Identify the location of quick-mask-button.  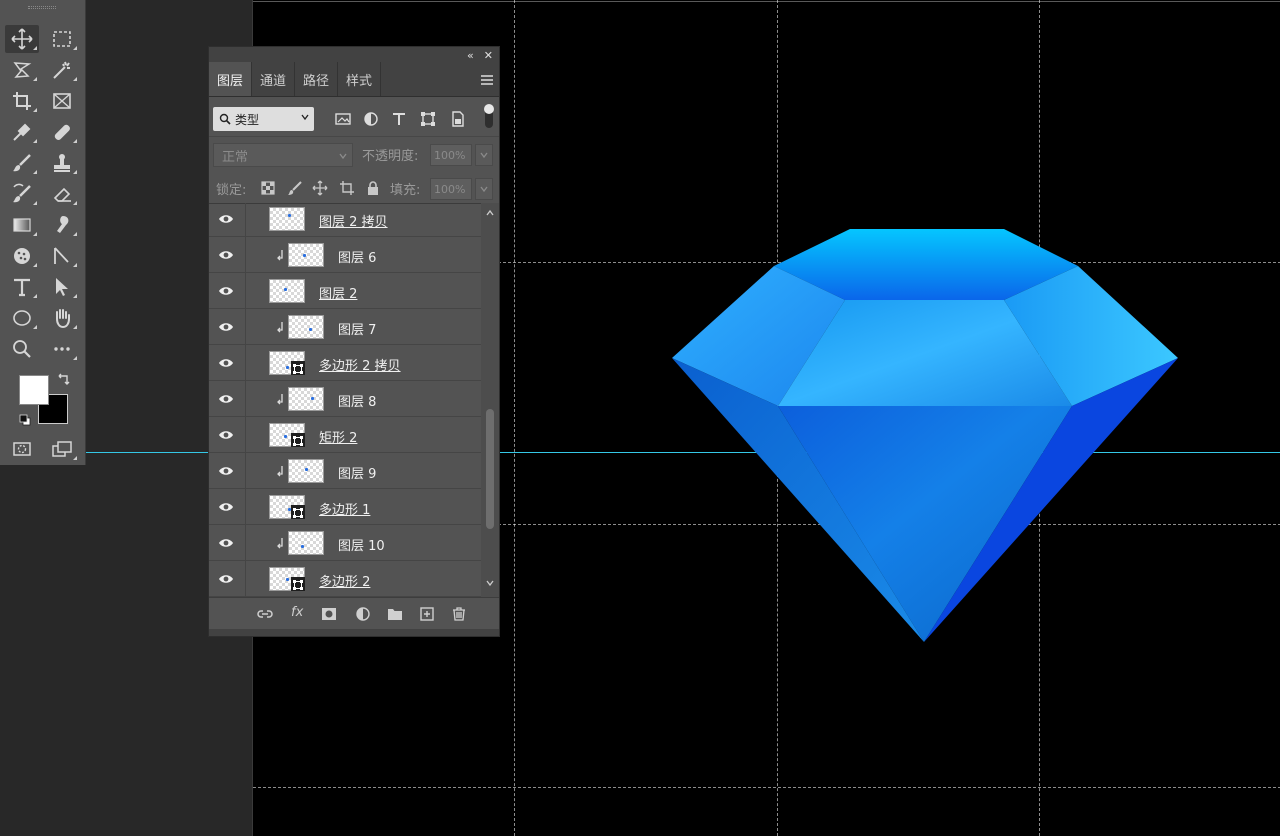
(22, 449).